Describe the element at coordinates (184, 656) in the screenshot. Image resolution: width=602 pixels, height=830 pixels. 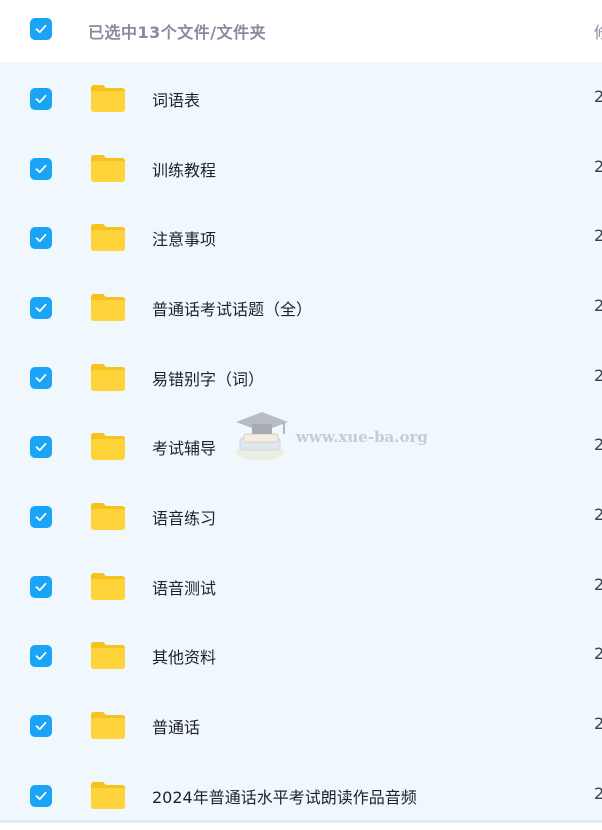
I see `file-name: 其他资料` at that location.